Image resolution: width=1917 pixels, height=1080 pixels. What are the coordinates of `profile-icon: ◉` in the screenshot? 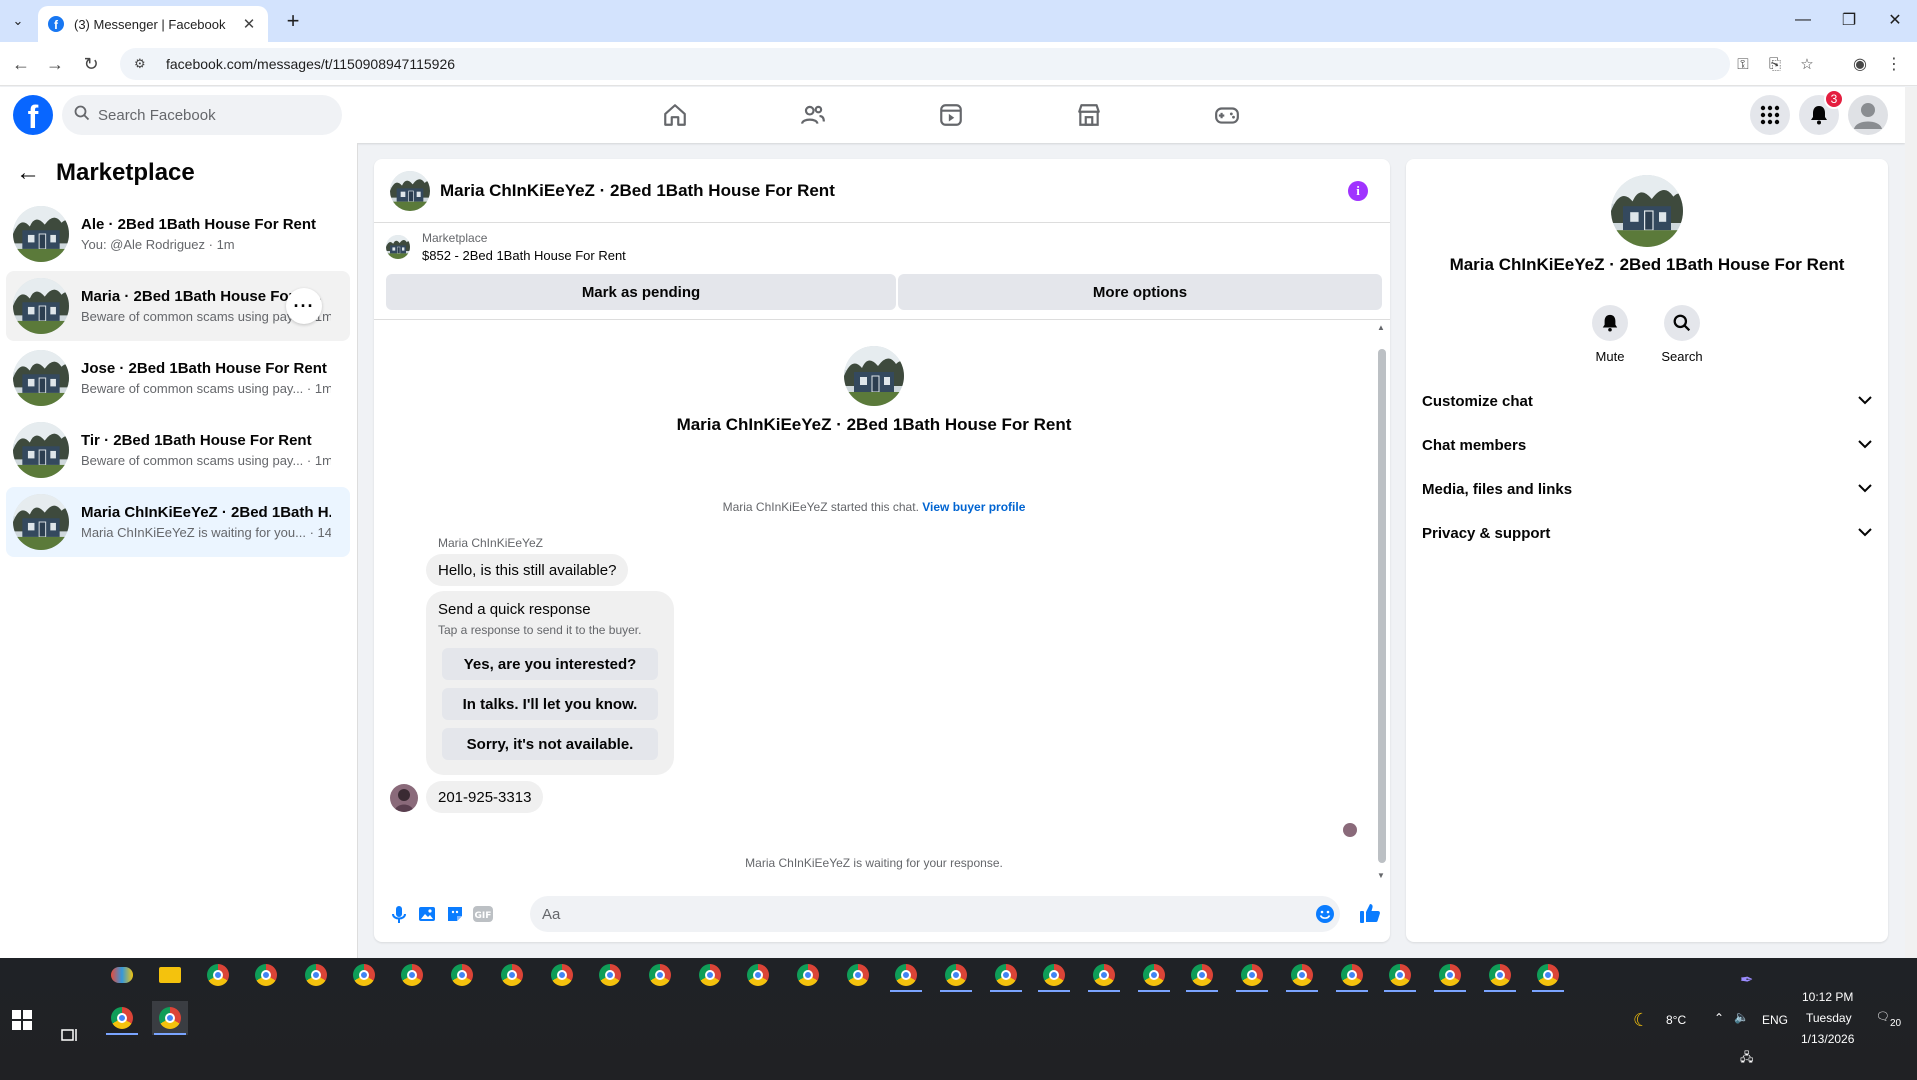 It's located at (1860, 64).